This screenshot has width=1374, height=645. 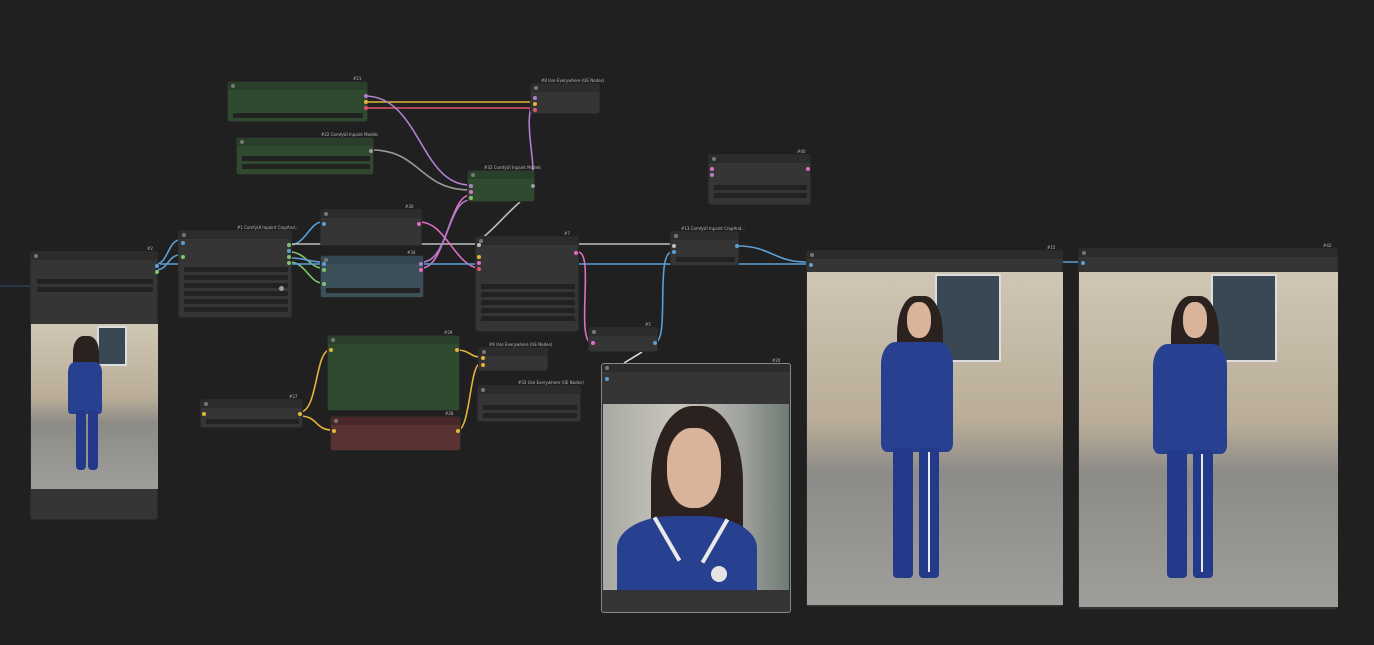 What do you see at coordinates (157, 272) in the screenshot?
I see `output-slot-mask` at bounding box center [157, 272].